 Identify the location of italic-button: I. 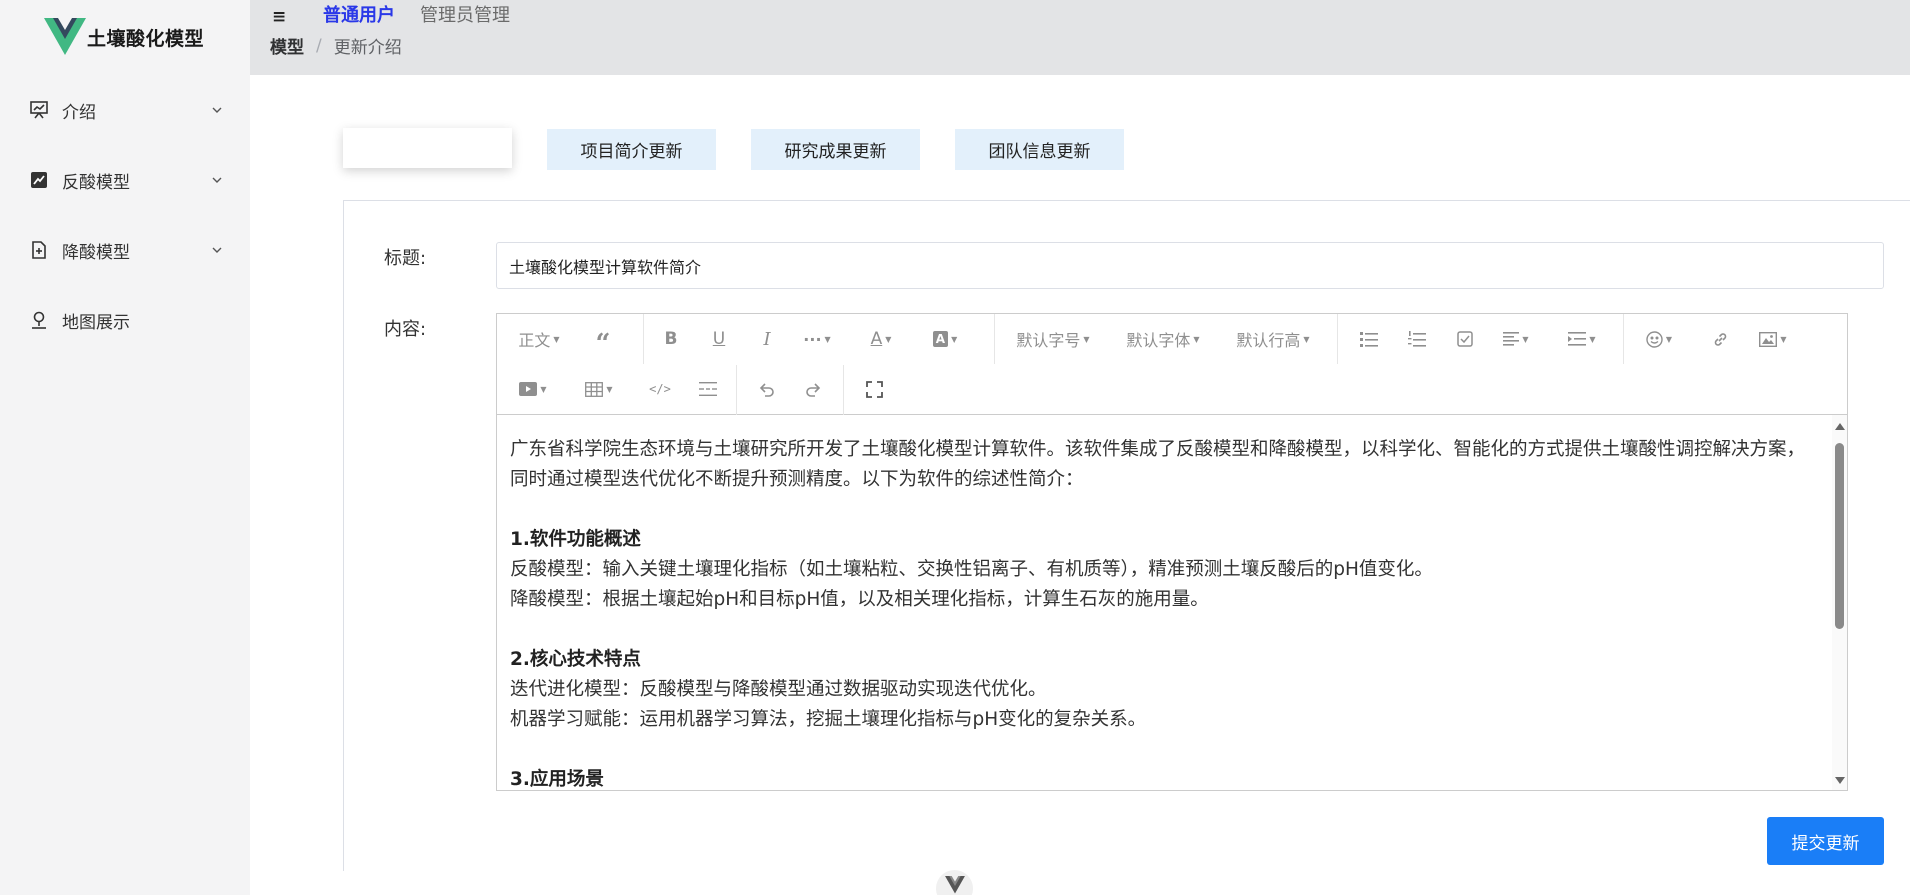
(767, 339).